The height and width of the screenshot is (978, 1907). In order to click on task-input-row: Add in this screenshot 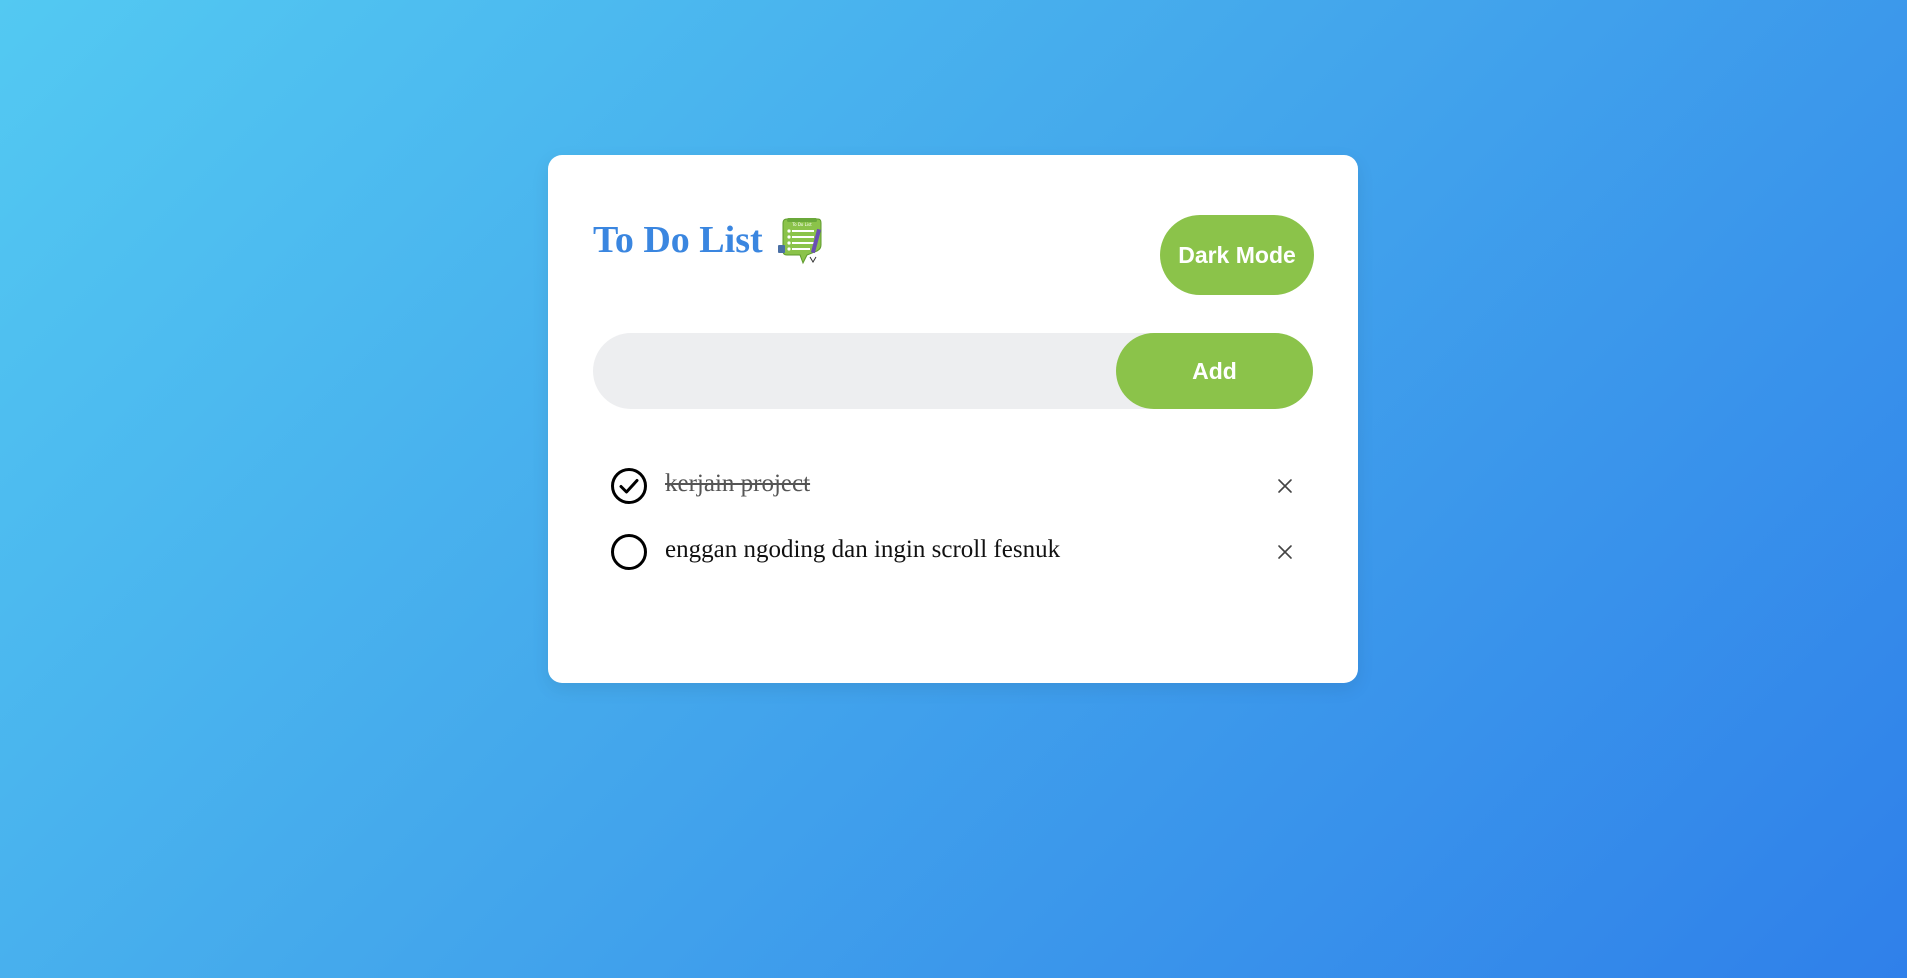, I will do `click(953, 371)`.